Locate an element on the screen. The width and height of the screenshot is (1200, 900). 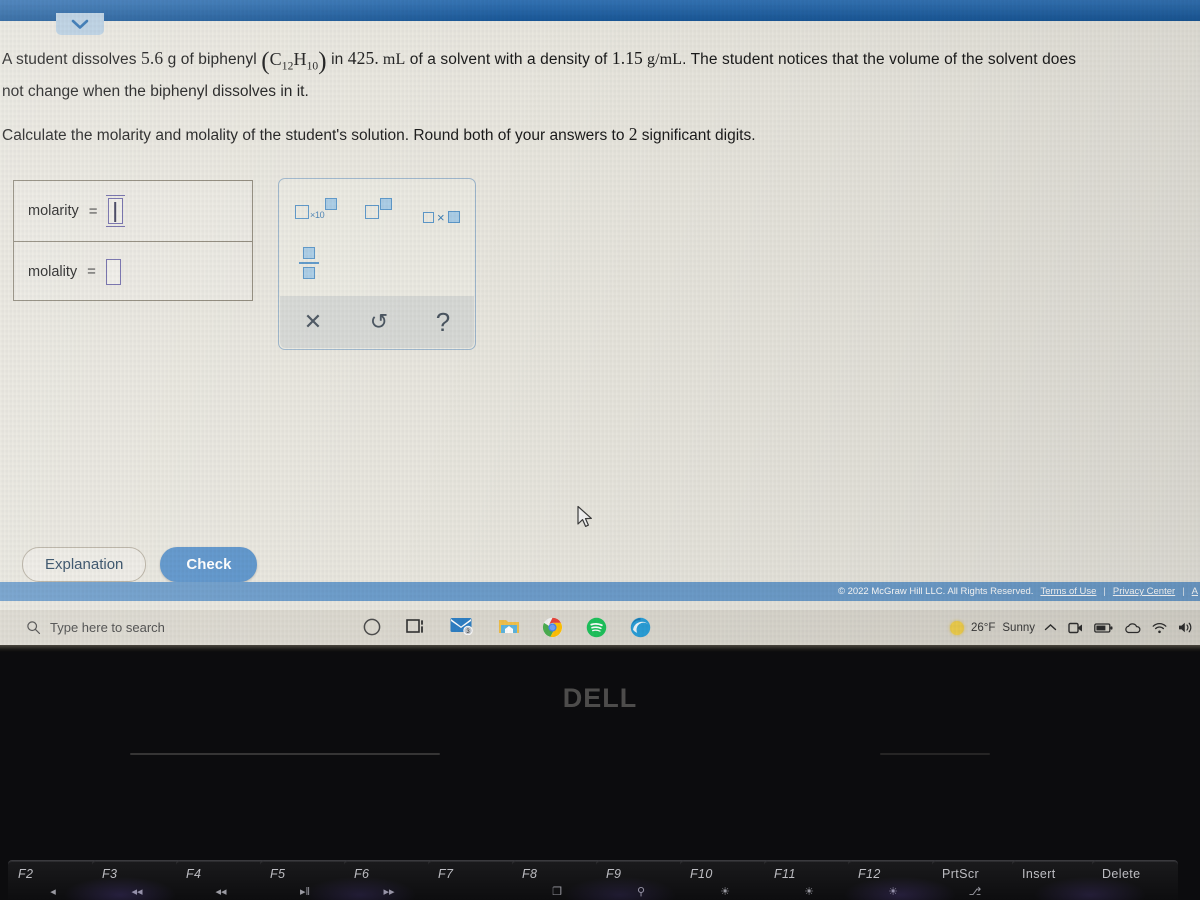
terms-of-use-link: Terms of Use is located at coordinates (1068, 591).